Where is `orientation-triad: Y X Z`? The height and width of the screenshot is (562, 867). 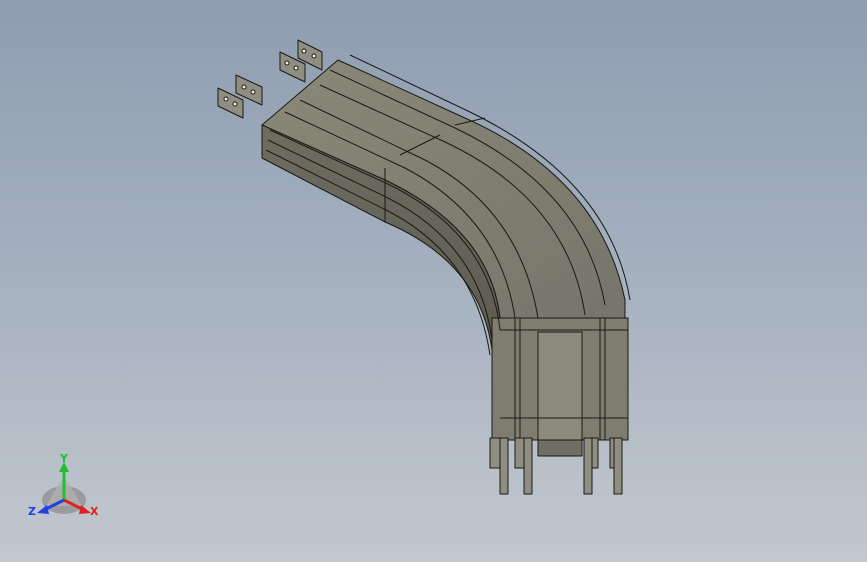 orientation-triad: Y X Z is located at coordinates (63, 485).